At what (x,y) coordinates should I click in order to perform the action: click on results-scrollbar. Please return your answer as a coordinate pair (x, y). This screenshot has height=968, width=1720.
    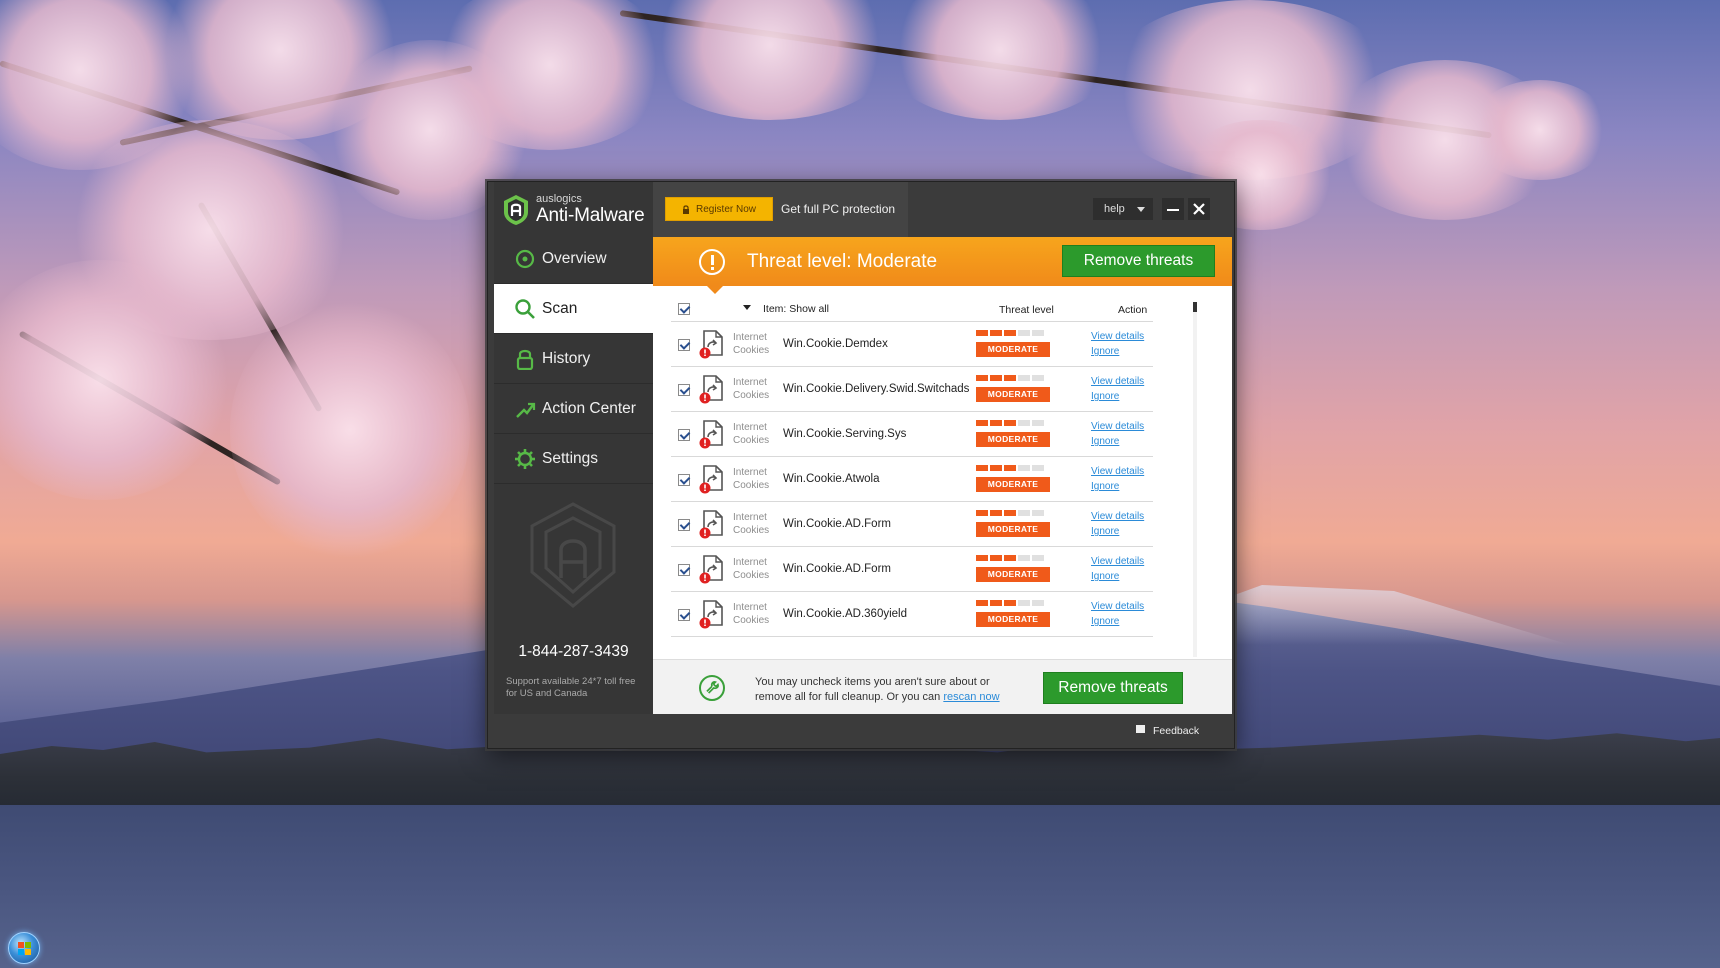
    Looking at the image, I should click on (1195, 479).